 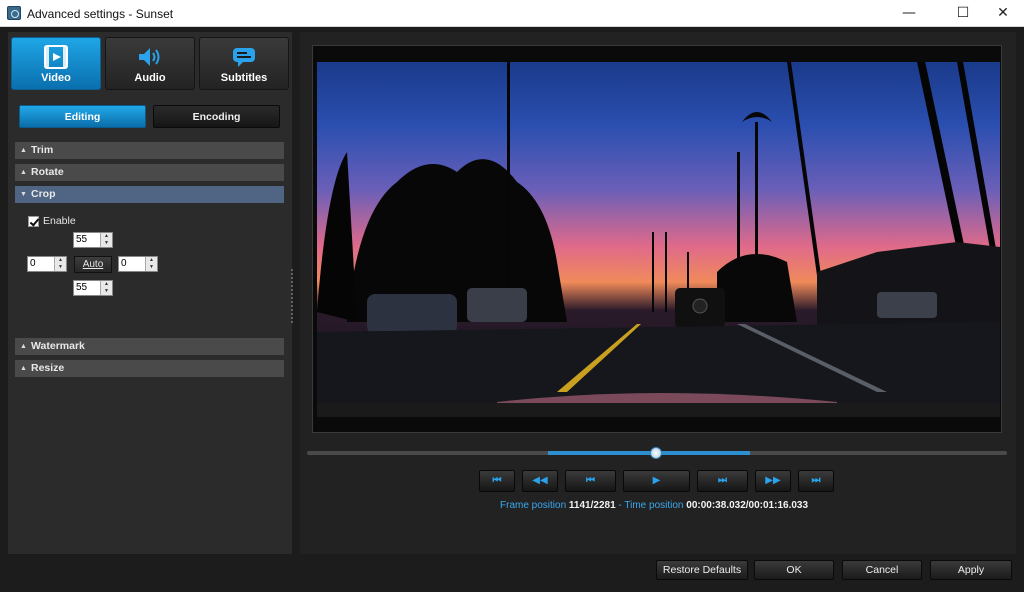 What do you see at coordinates (722, 481) in the screenshot?
I see `next-frame-button: ⏭` at bounding box center [722, 481].